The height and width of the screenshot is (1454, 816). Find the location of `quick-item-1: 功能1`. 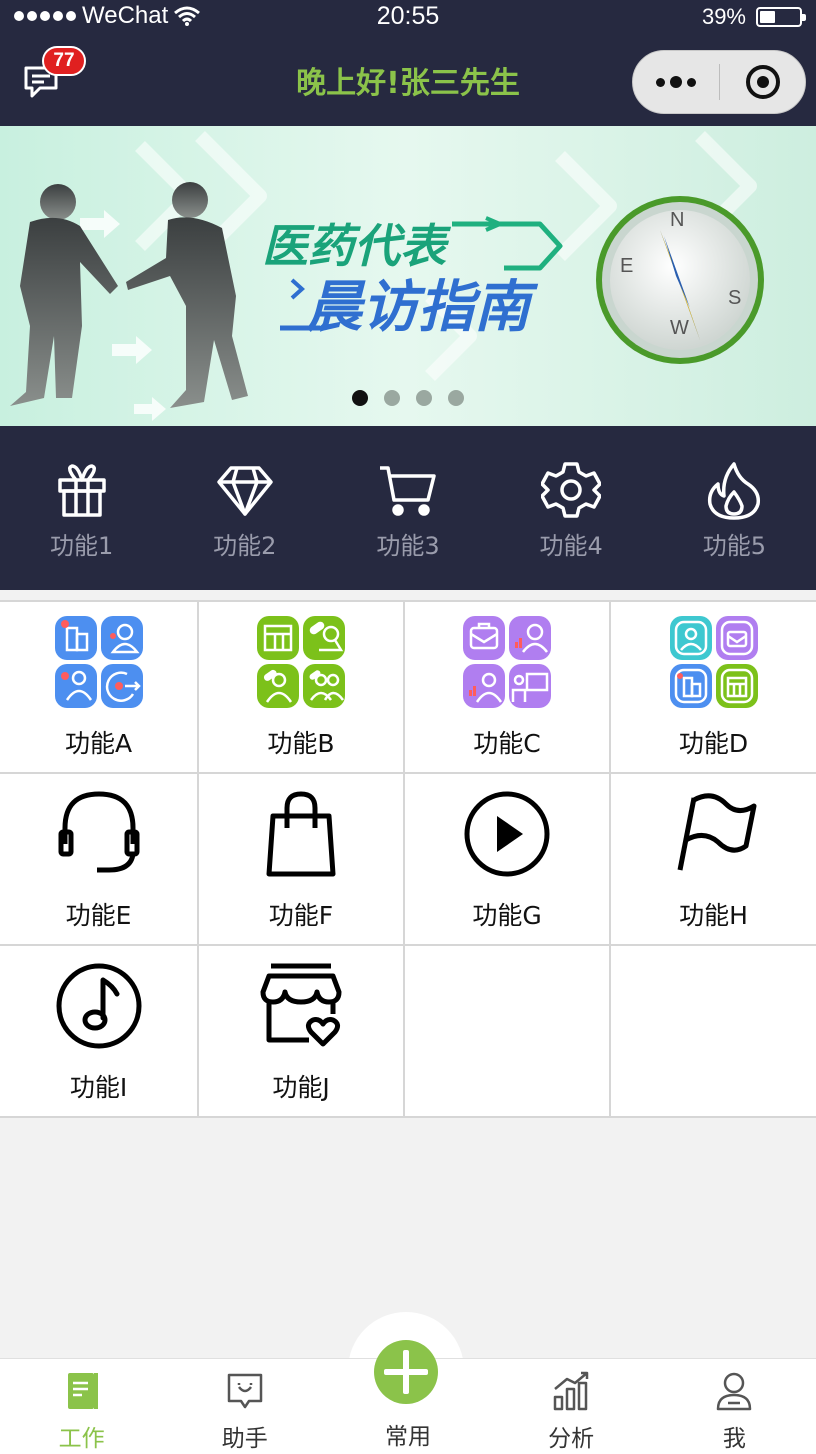

quick-item-1: 功能1 is located at coordinates (81, 508).